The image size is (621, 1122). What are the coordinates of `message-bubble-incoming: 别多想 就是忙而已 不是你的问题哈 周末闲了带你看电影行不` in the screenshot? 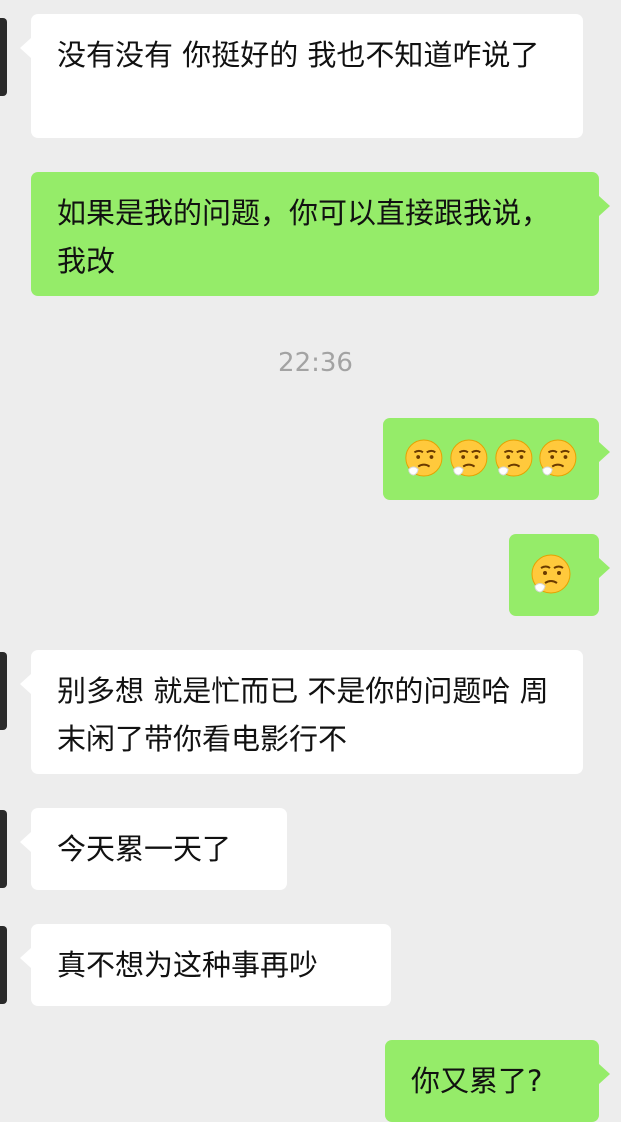 It's located at (301, 712).